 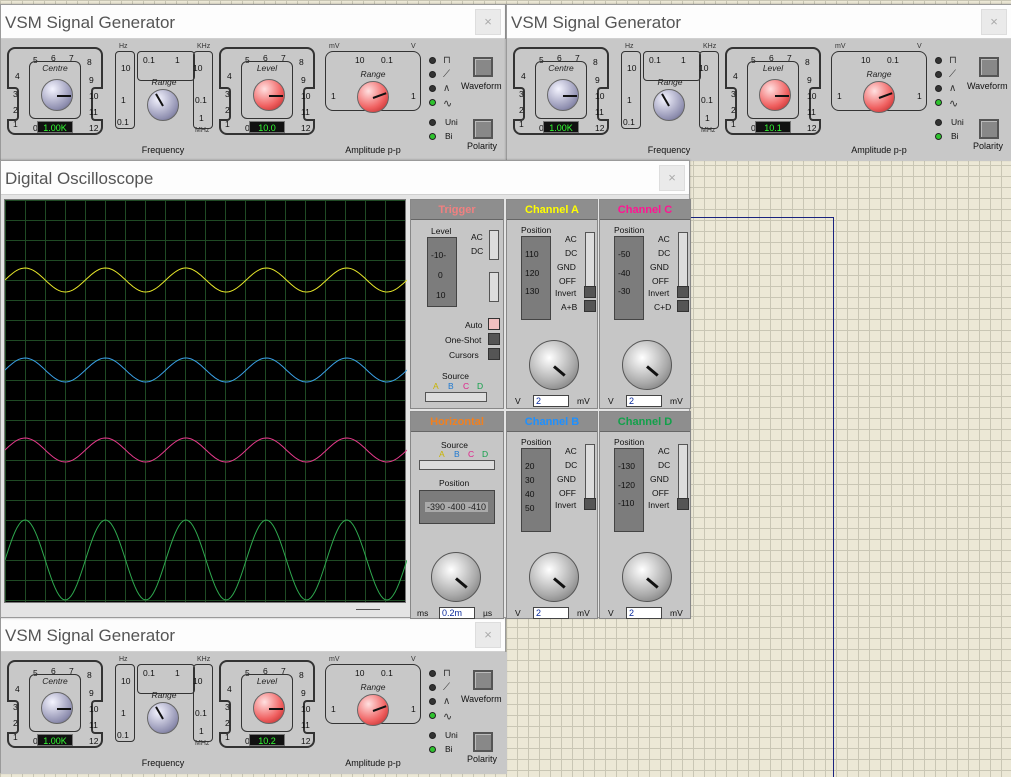 I want to click on amp-10-label: 10, so click(x=866, y=60).